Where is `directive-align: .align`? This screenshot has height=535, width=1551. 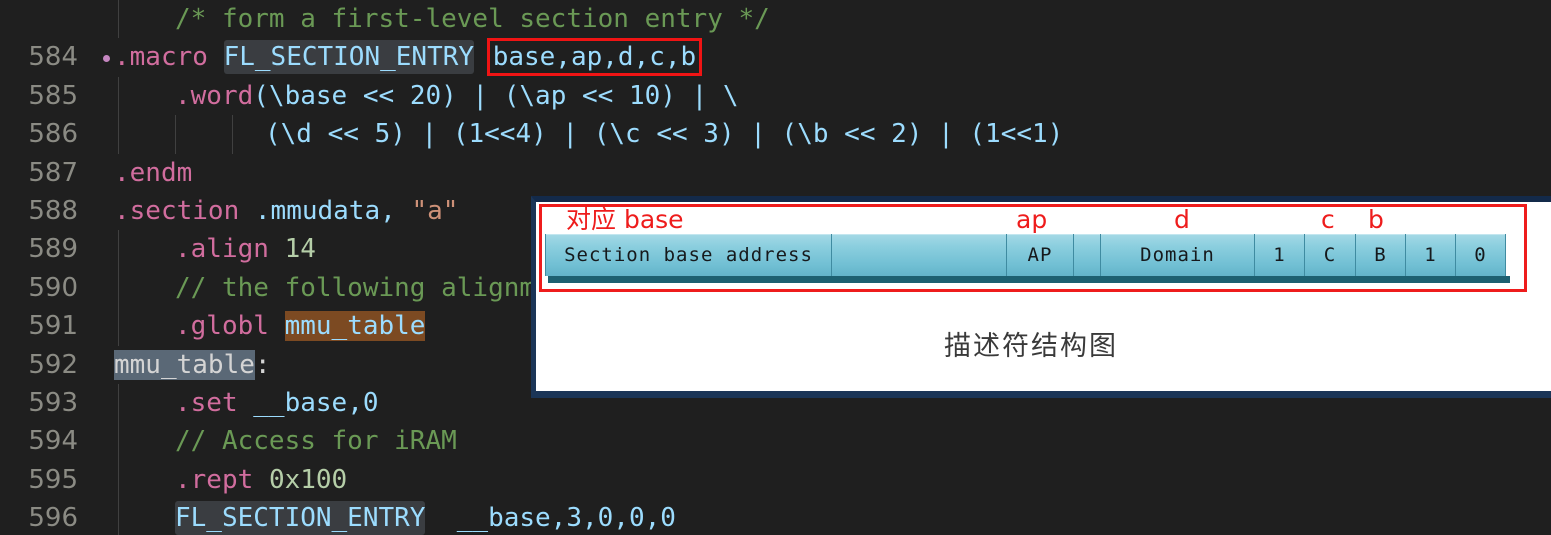 directive-align: .align is located at coordinates (222, 249).